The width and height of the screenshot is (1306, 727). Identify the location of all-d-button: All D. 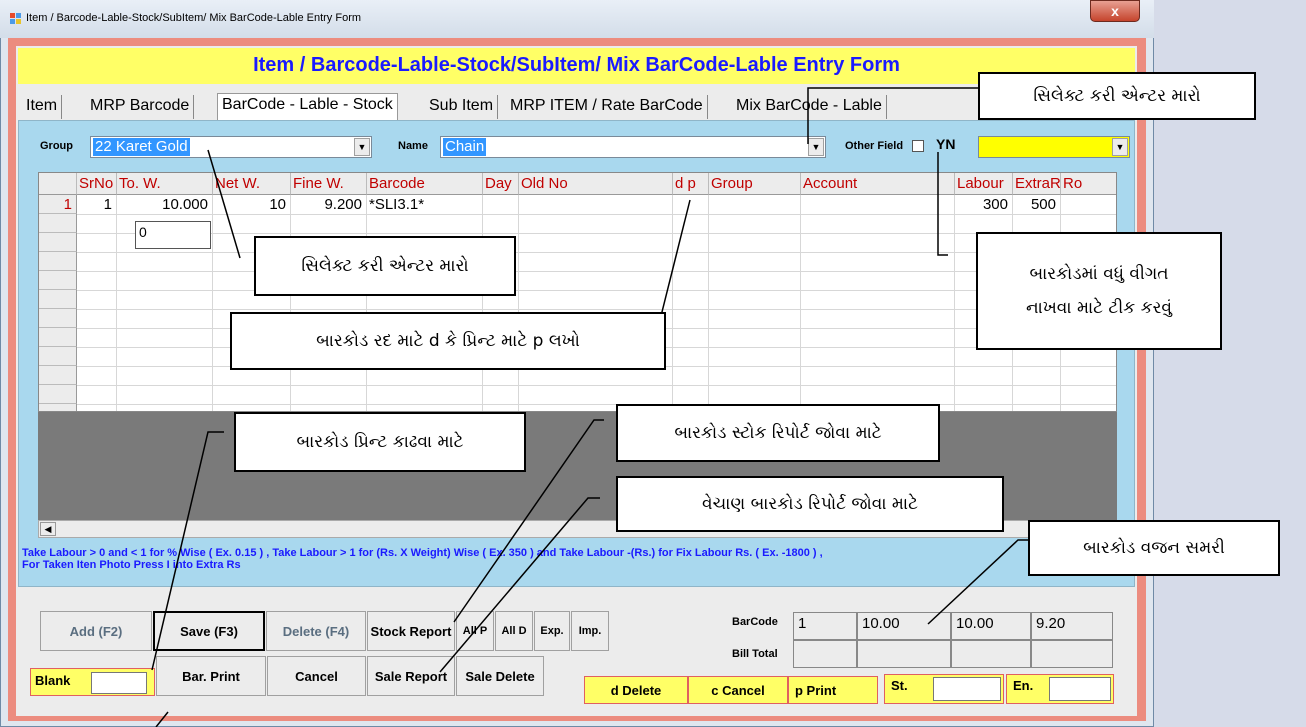
(514, 631).